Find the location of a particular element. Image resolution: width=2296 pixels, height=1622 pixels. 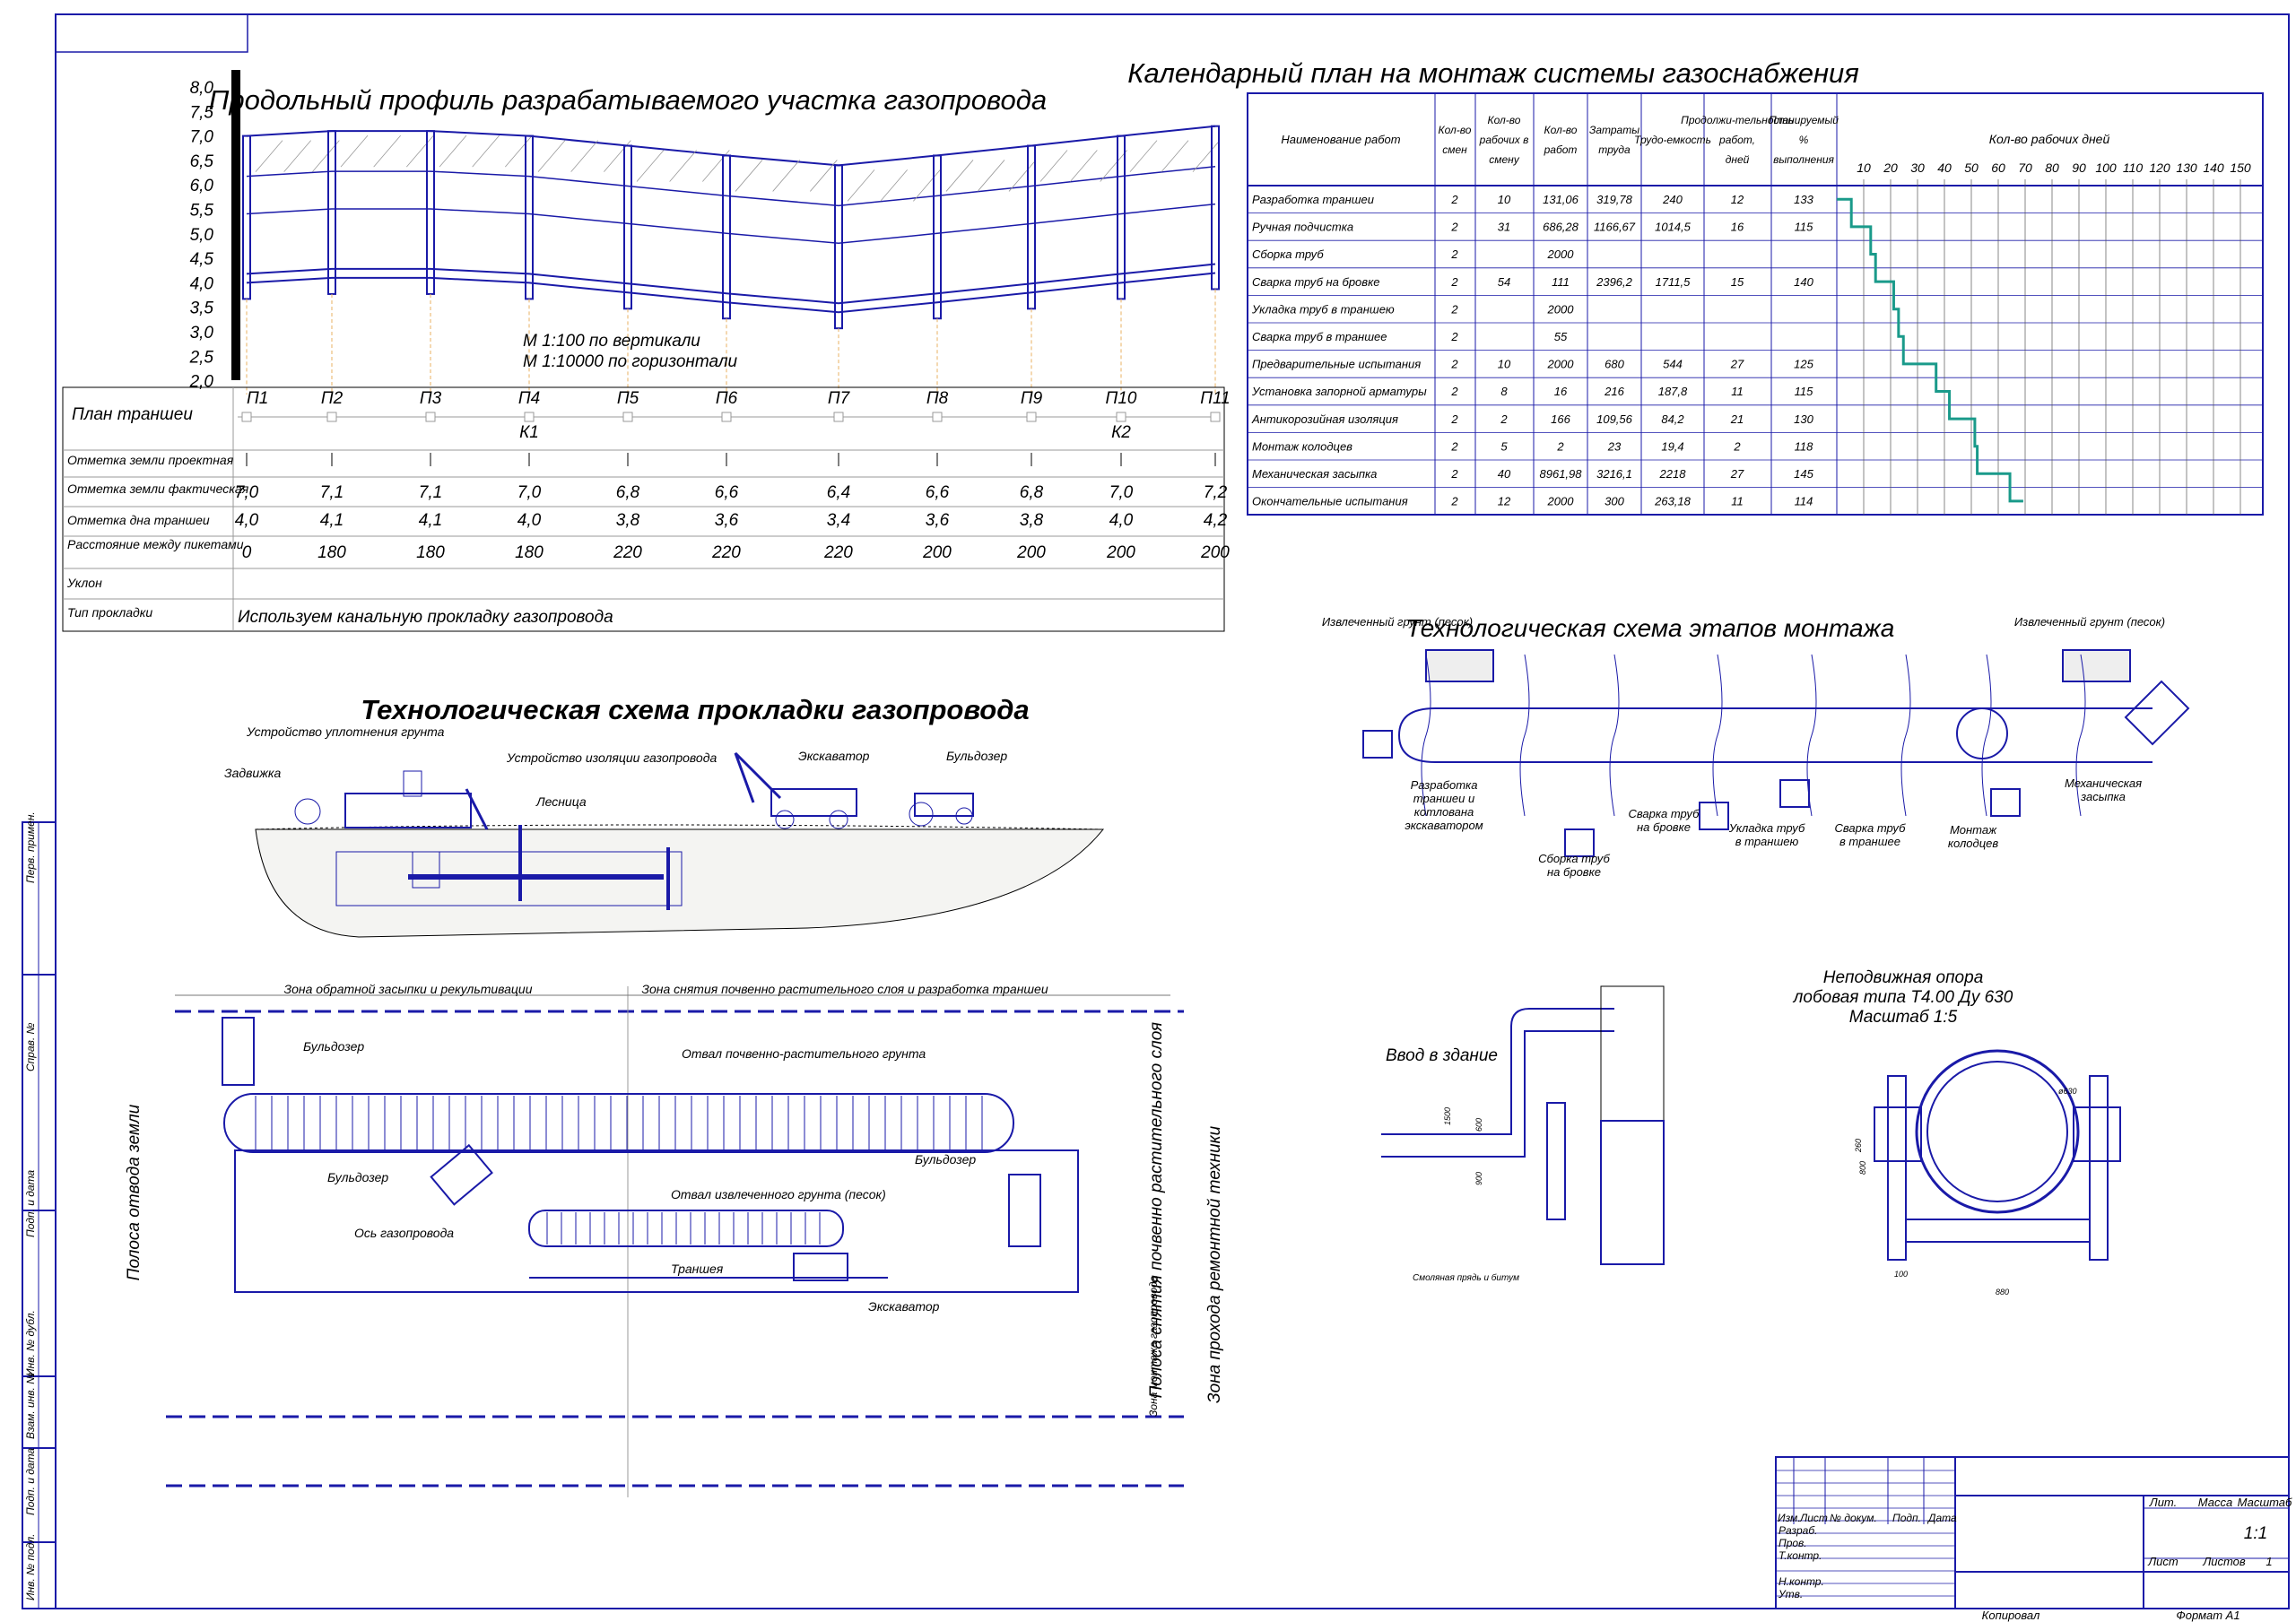

cal-cell: 2000 is located at coordinates (1561, 501).